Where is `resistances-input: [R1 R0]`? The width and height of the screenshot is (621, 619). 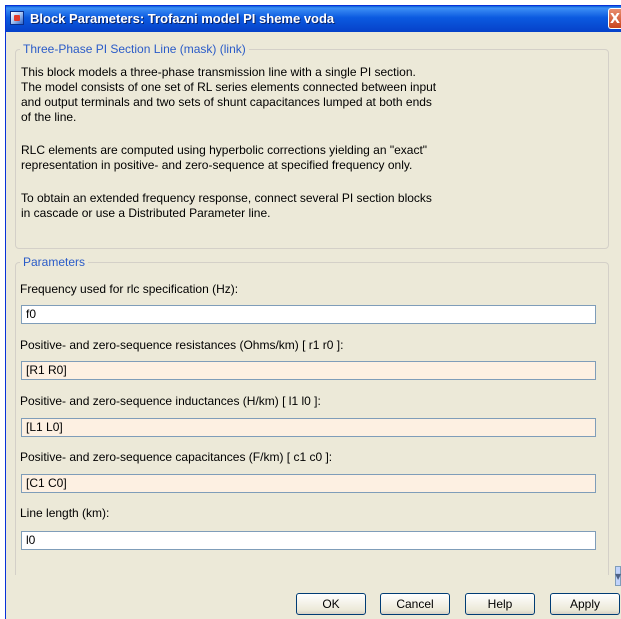
resistances-input: [R1 R0] is located at coordinates (308, 370).